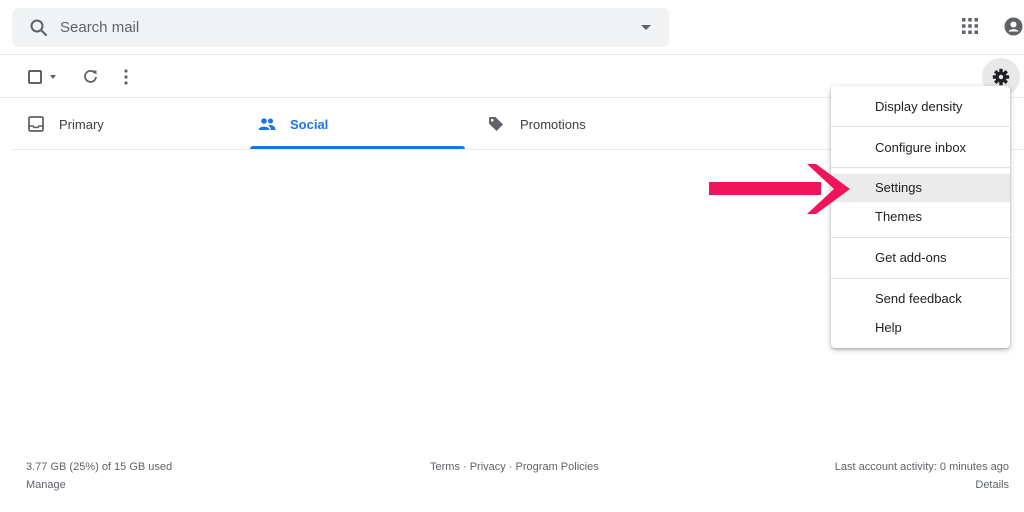 This screenshot has width=1024, height=512. What do you see at coordinates (127, 124) in the screenshot?
I see `tab-primary: Primary` at bounding box center [127, 124].